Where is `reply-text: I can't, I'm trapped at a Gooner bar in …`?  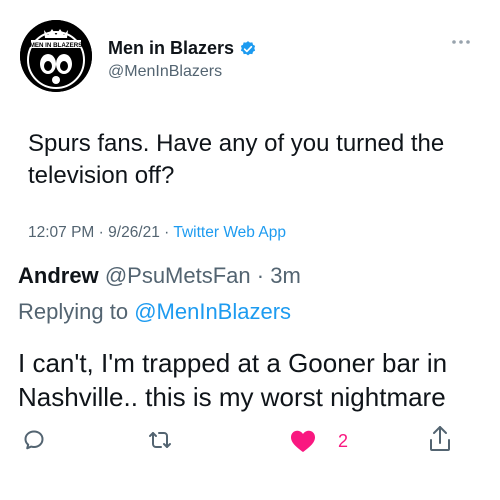 reply-text: I can't, I'm trapped at a Gooner bar in … is located at coordinates (233, 380).